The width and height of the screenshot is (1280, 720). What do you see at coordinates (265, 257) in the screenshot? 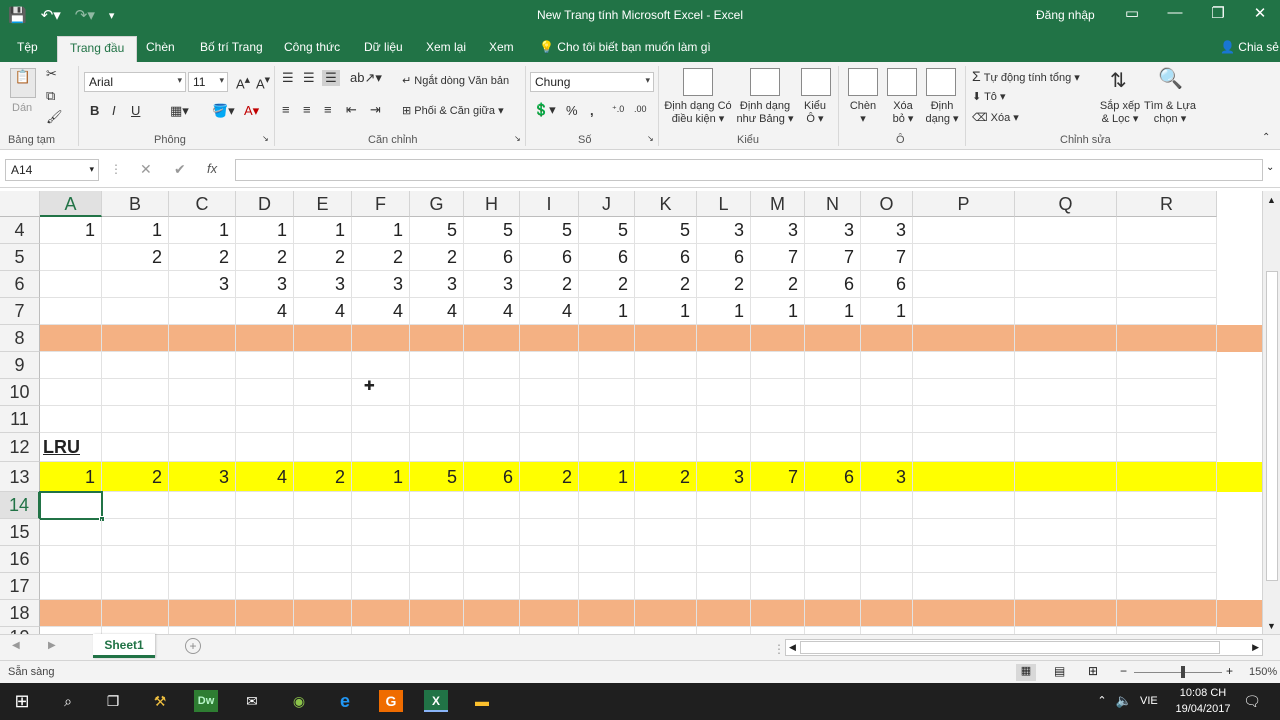
I see `cell-d5: 2` at bounding box center [265, 257].